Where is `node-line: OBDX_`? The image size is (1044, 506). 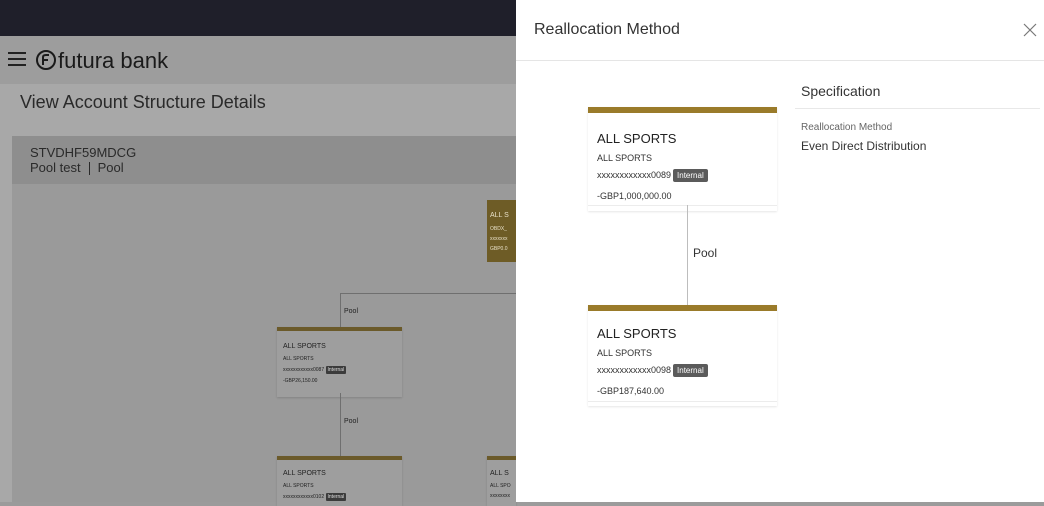
node-line: OBDX_ is located at coordinates (498, 229).